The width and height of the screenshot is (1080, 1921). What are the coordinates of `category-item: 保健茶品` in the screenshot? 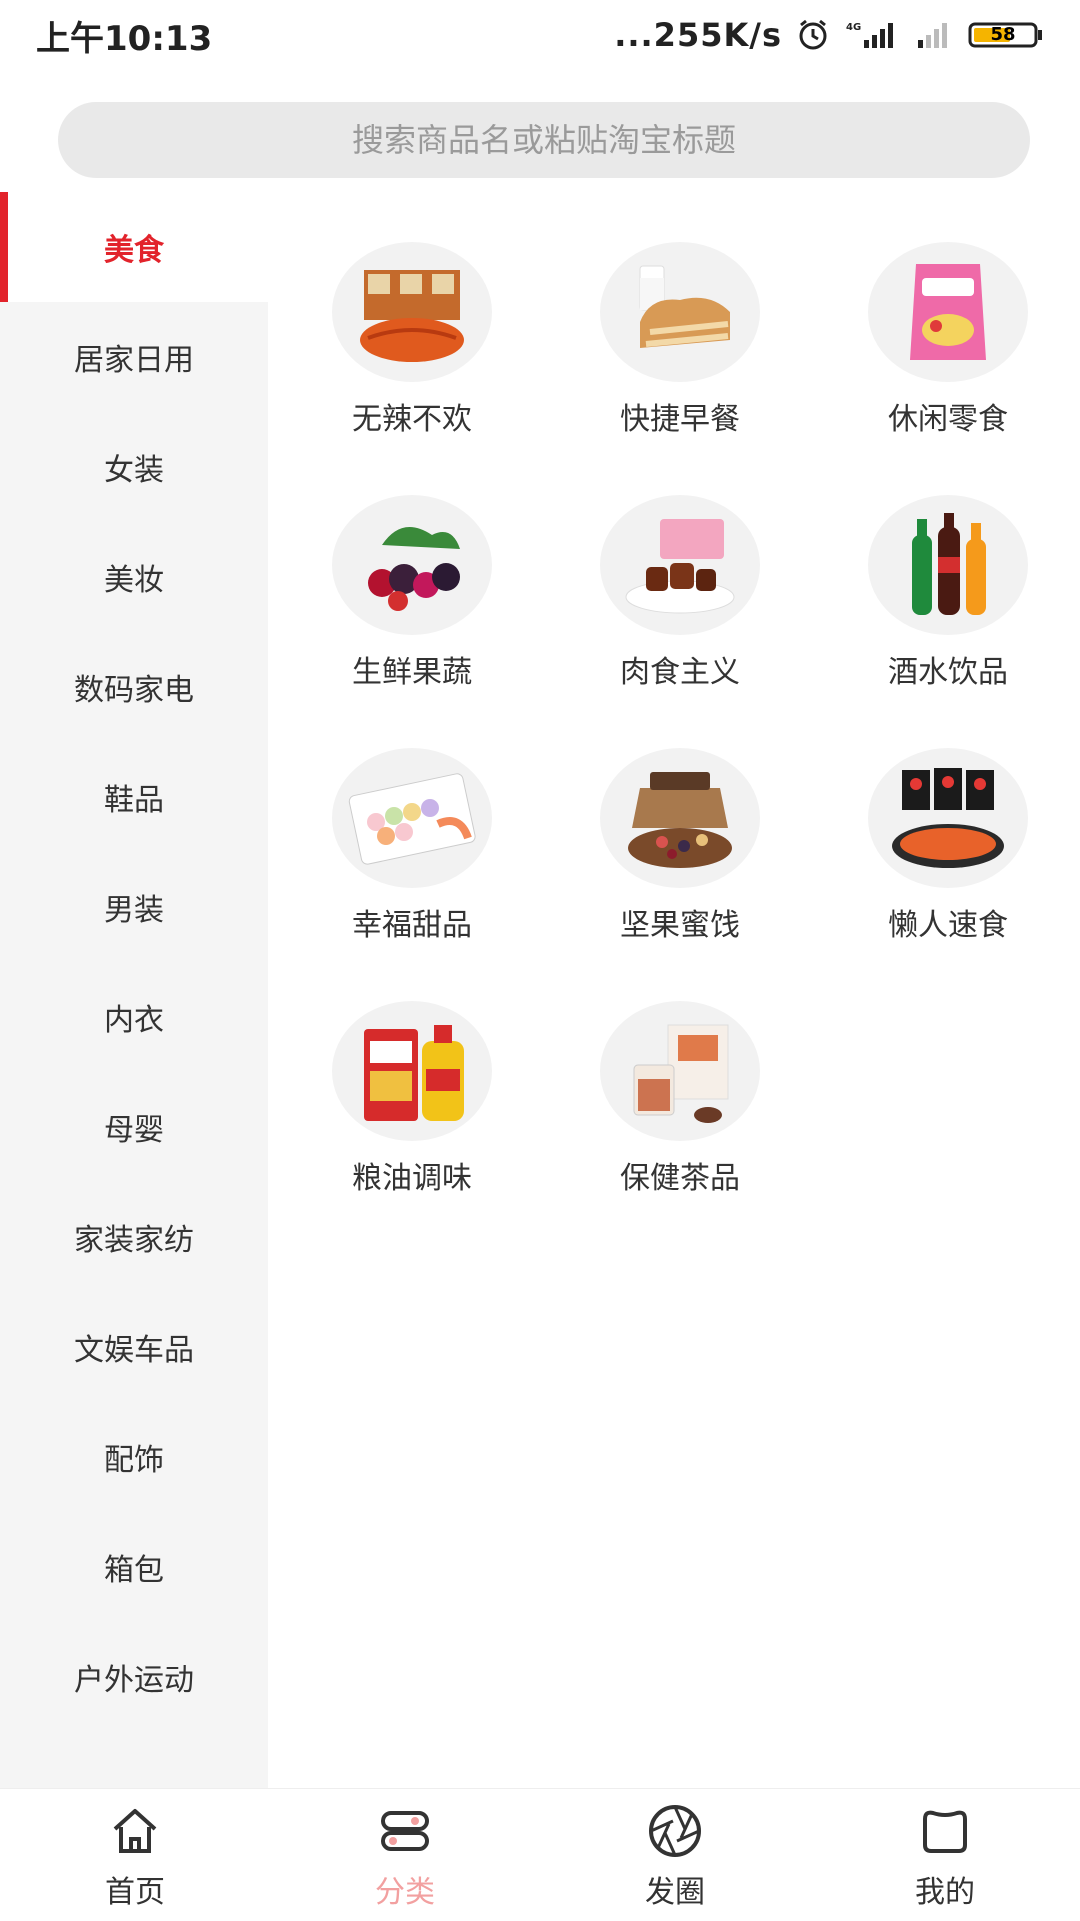 It's located at (680, 1127).